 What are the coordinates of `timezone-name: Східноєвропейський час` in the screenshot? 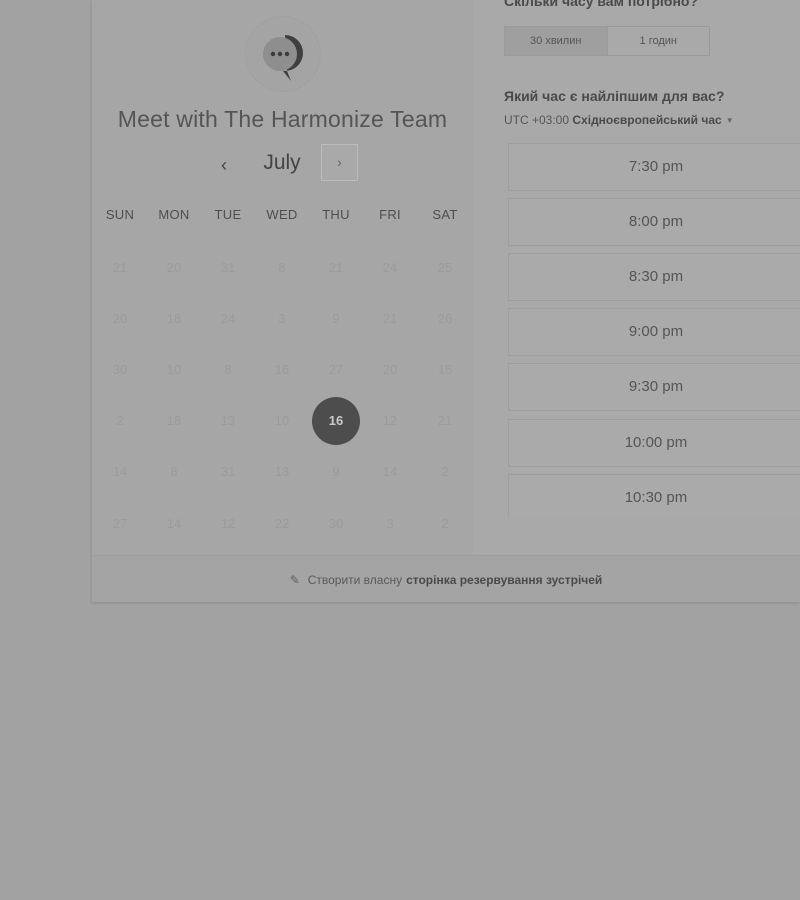 It's located at (647, 120).